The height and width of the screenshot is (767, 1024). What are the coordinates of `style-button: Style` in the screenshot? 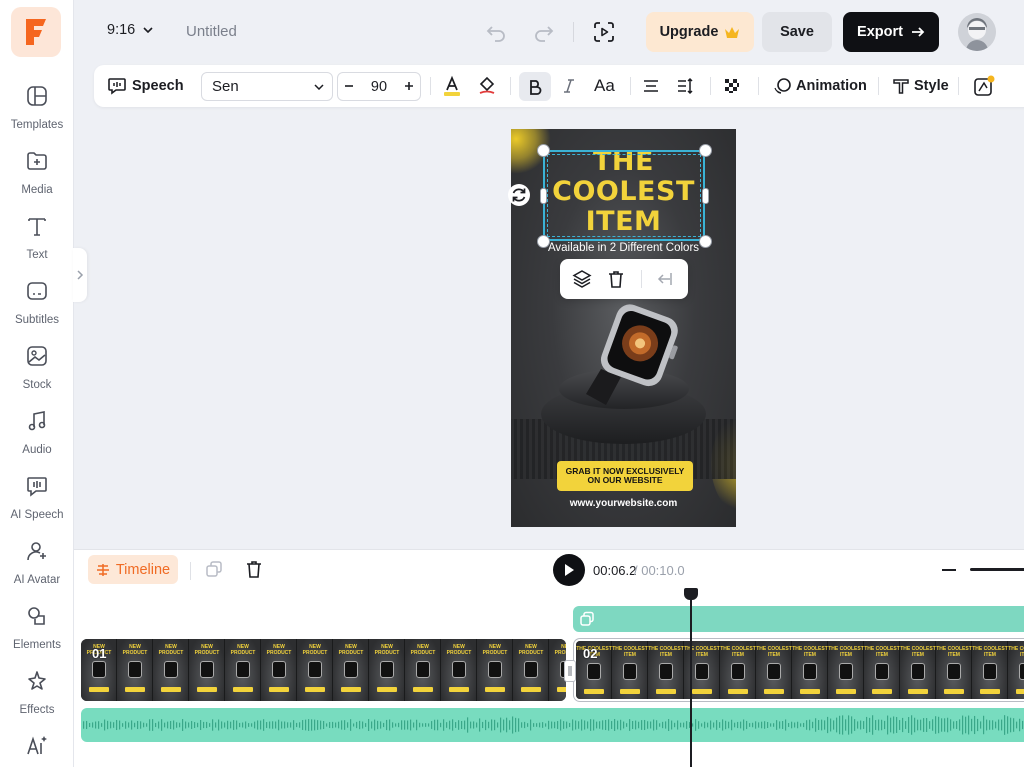 It's located at (920, 86).